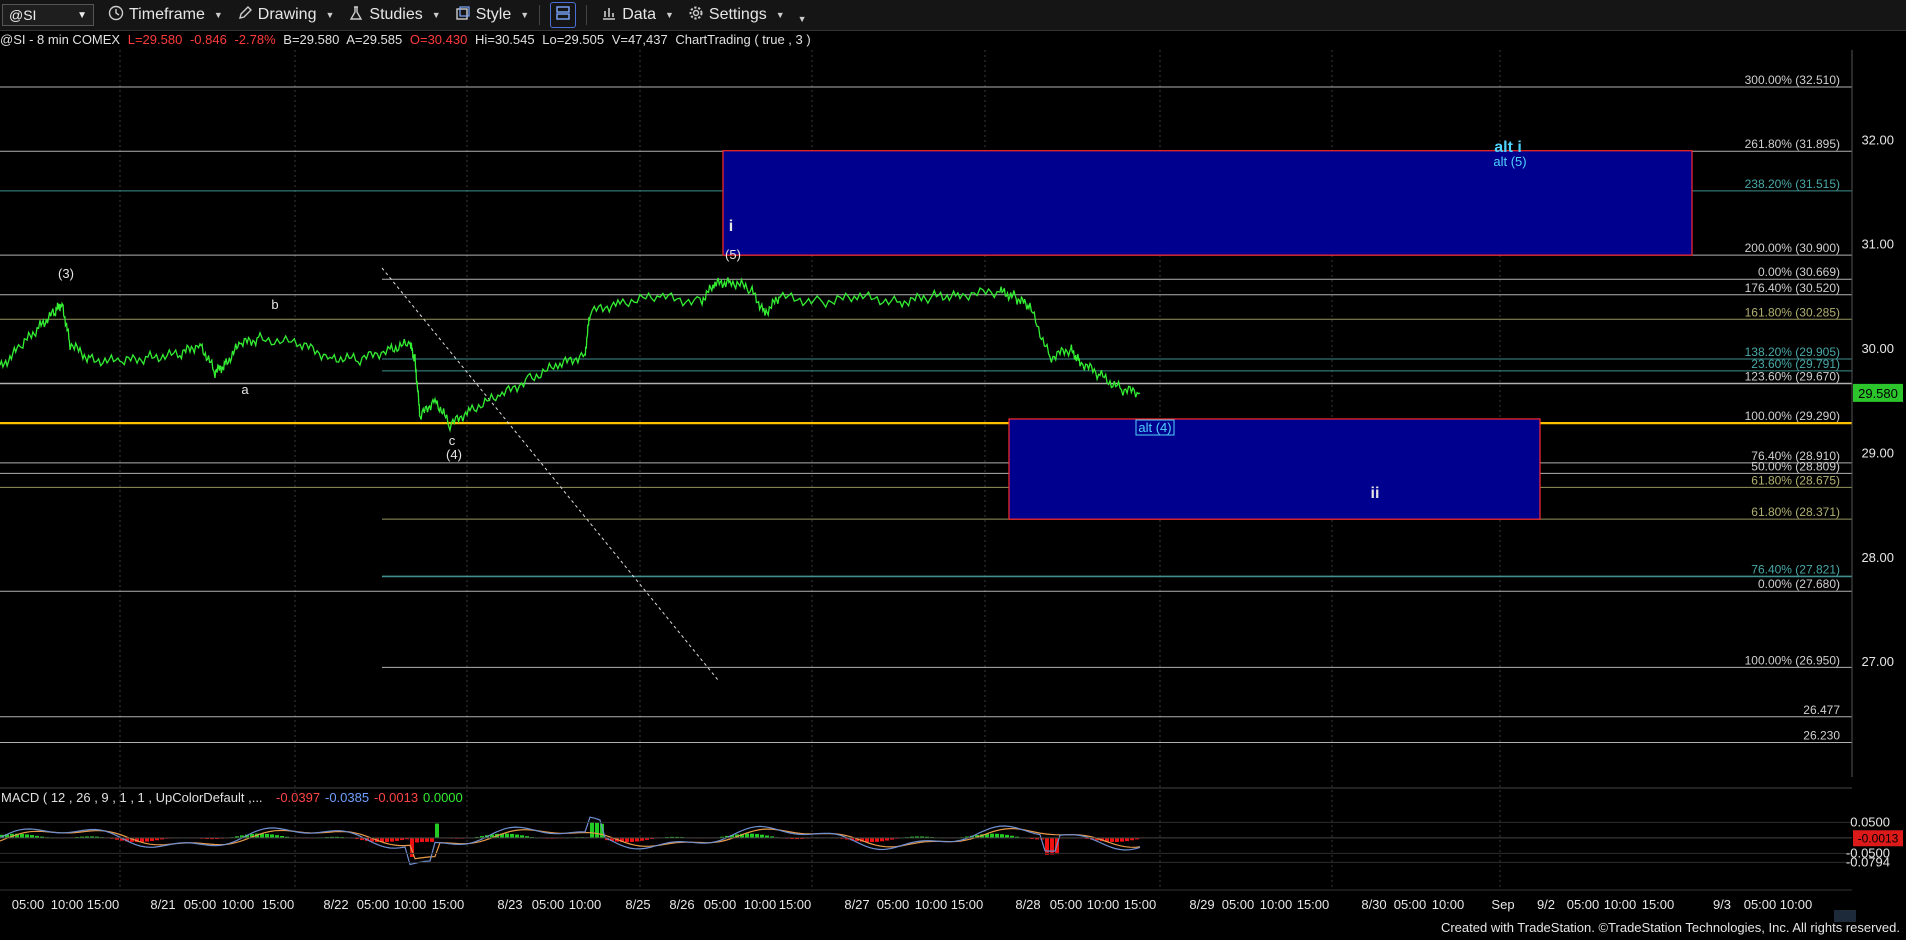 The height and width of the screenshot is (940, 1906). I want to click on wave-label: c, so click(452, 440).